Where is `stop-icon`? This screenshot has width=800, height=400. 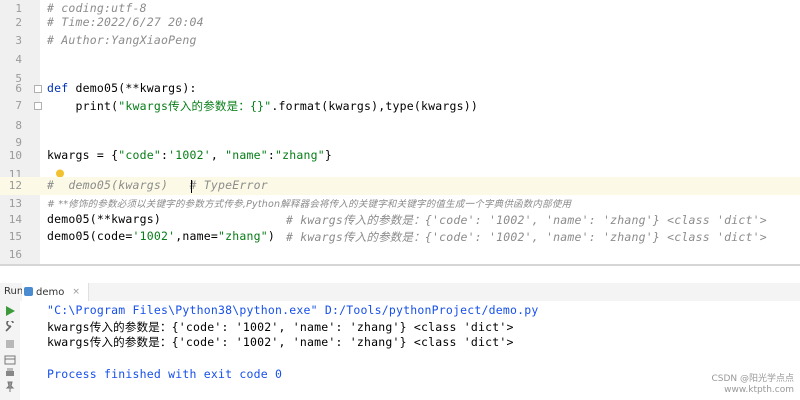 stop-icon is located at coordinates (10, 344).